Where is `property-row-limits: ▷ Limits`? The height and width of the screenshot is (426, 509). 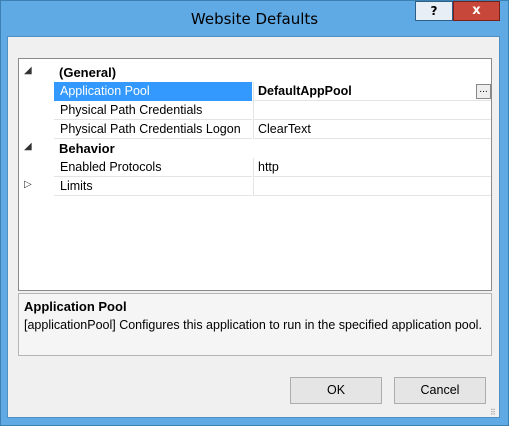
property-row-limits: ▷ Limits is located at coordinates (255, 186).